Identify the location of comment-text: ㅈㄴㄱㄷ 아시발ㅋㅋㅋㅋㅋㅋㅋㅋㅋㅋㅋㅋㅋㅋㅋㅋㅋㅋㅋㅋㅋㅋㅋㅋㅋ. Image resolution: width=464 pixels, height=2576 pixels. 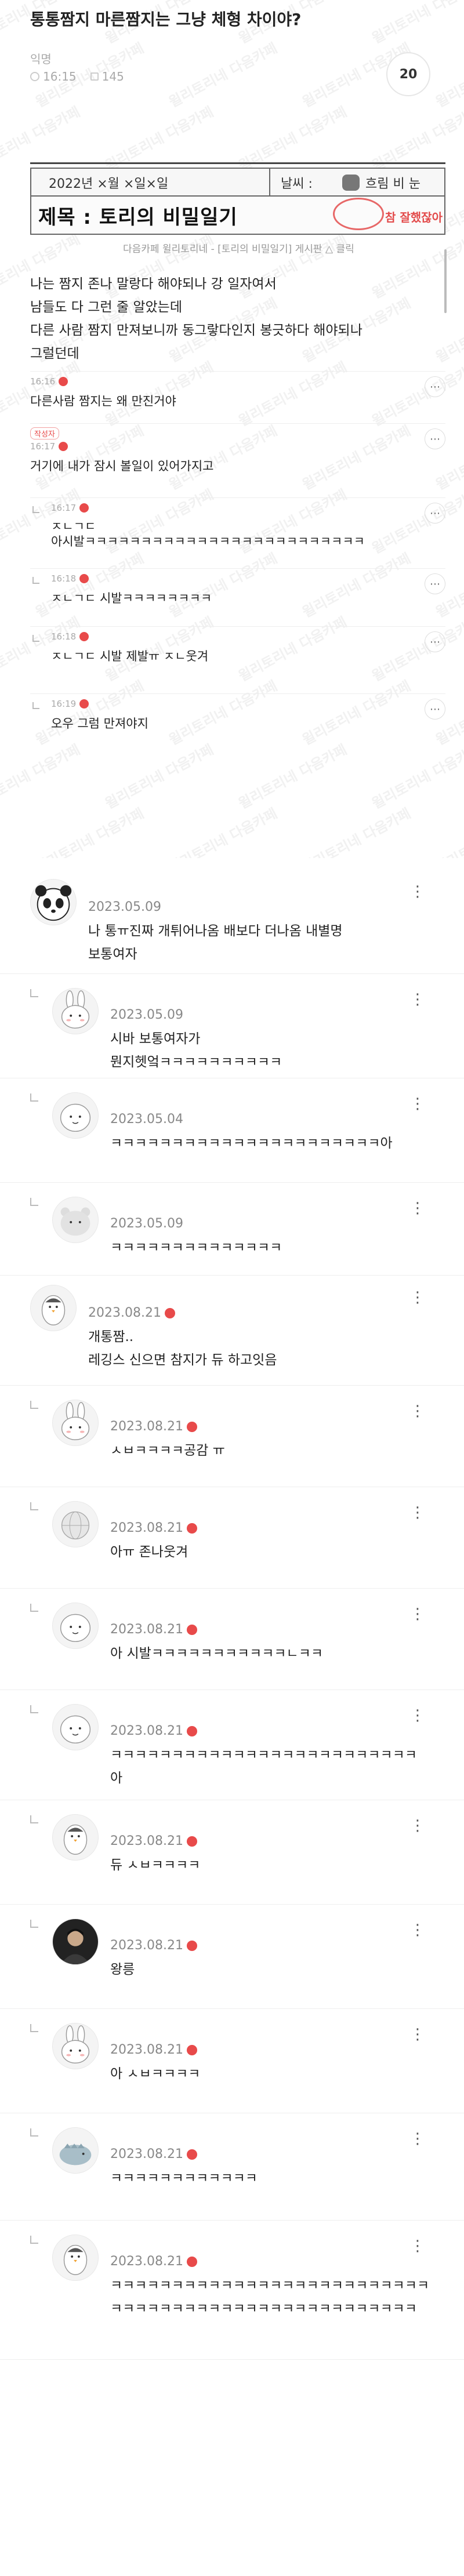
(208, 533).